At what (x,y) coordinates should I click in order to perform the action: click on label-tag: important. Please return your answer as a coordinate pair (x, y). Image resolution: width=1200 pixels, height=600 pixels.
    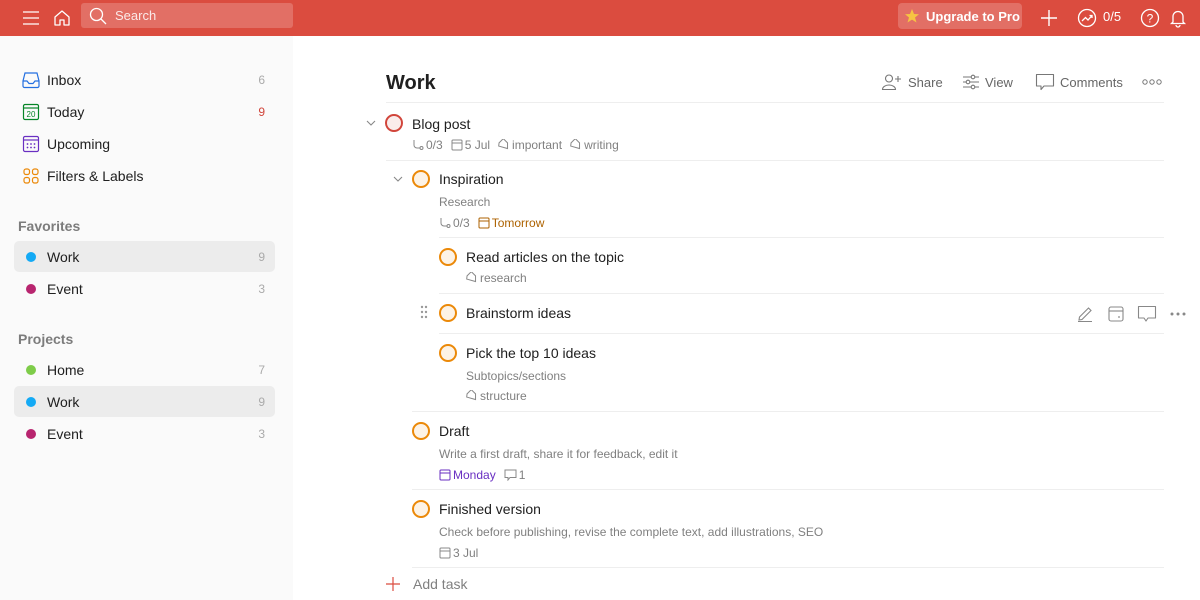
    Looking at the image, I should click on (530, 145).